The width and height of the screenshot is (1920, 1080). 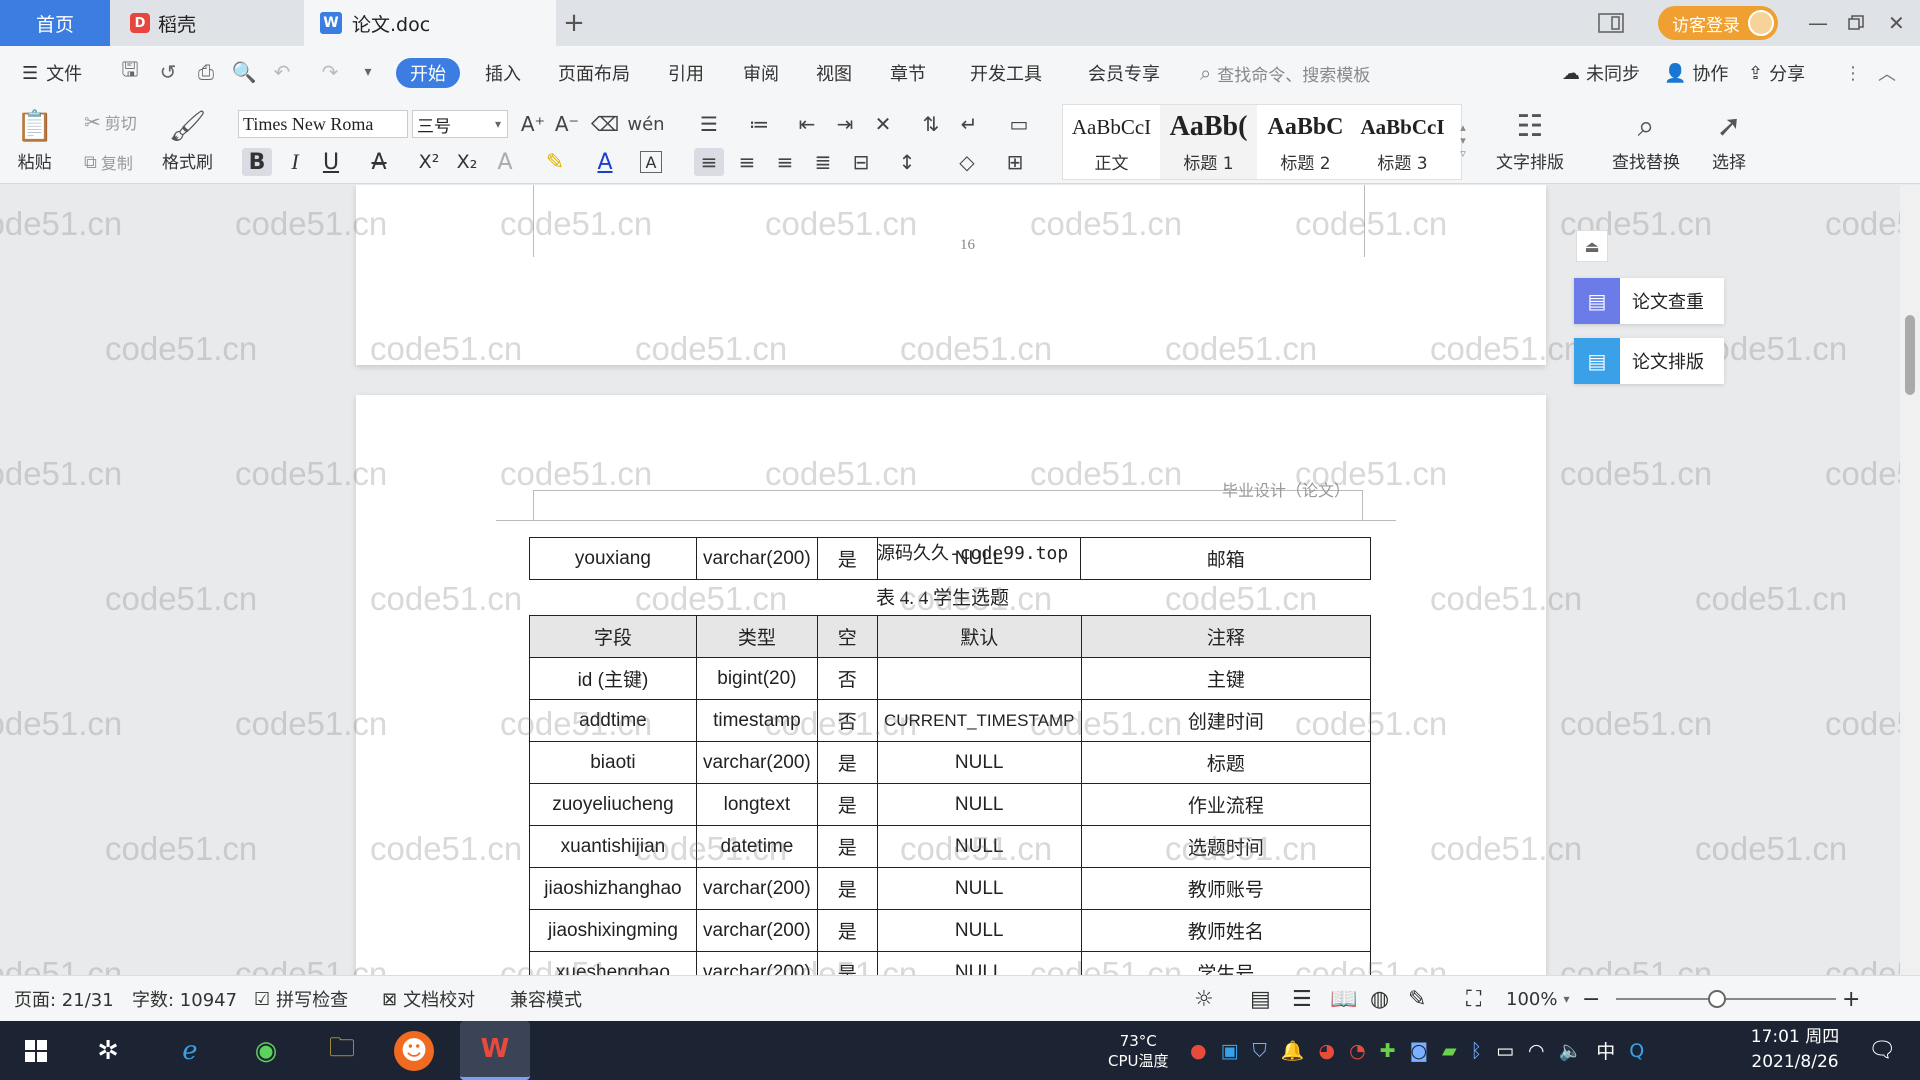 What do you see at coordinates (613, 930) in the screenshot?
I see `table-cell: jiaoshixingming` at bounding box center [613, 930].